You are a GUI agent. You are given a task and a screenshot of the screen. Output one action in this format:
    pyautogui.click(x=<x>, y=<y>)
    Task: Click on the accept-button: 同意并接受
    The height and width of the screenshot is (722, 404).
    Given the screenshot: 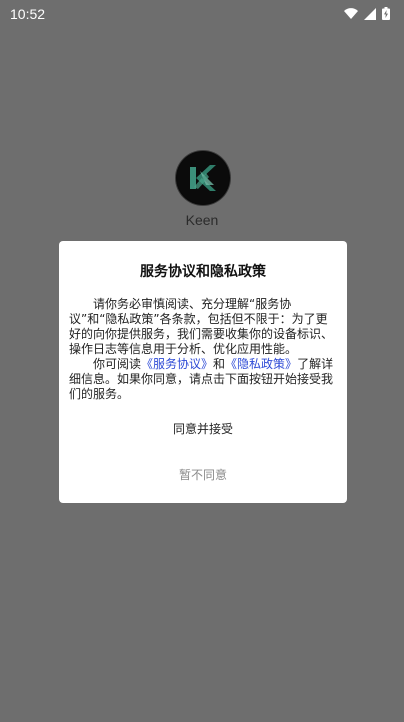 What is the action you would take?
    pyautogui.click(x=203, y=428)
    